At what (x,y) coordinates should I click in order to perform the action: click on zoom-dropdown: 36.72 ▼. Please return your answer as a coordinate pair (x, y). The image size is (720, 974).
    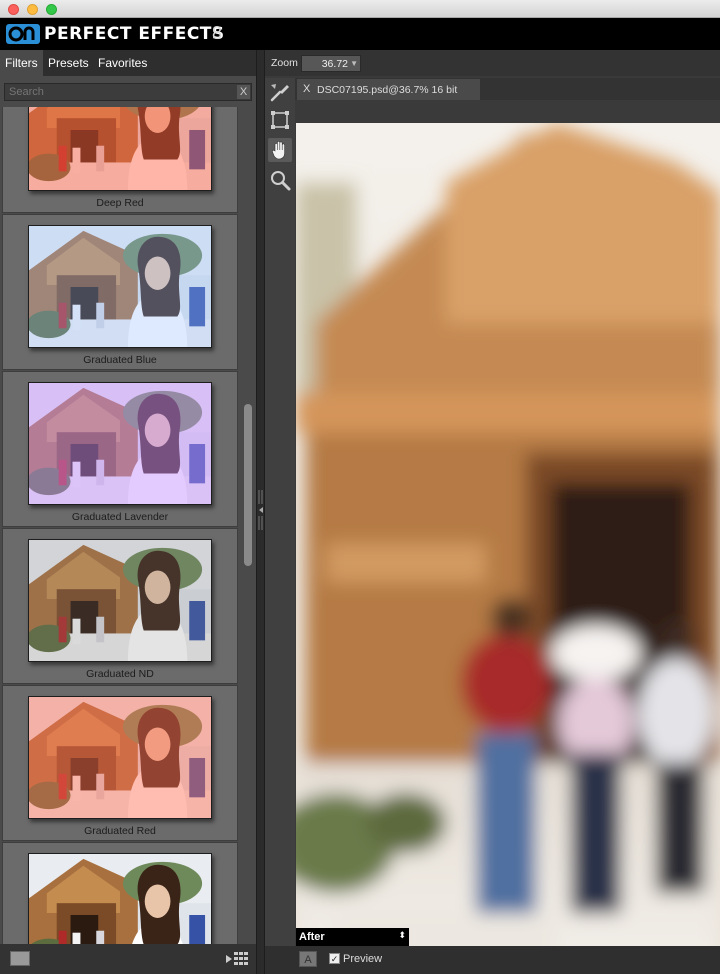
    Looking at the image, I should click on (331, 63).